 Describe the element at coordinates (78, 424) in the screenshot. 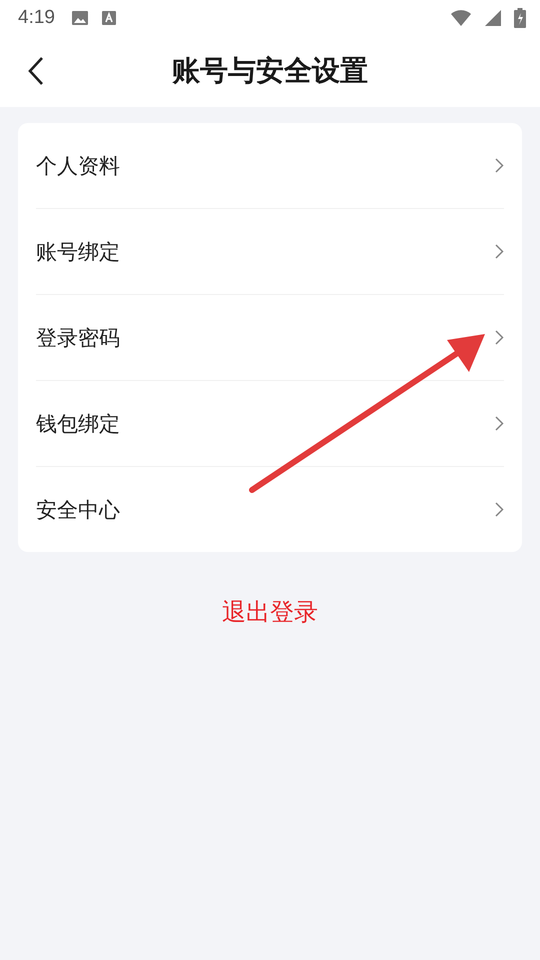

I see `menu-item: 钱包绑定` at that location.